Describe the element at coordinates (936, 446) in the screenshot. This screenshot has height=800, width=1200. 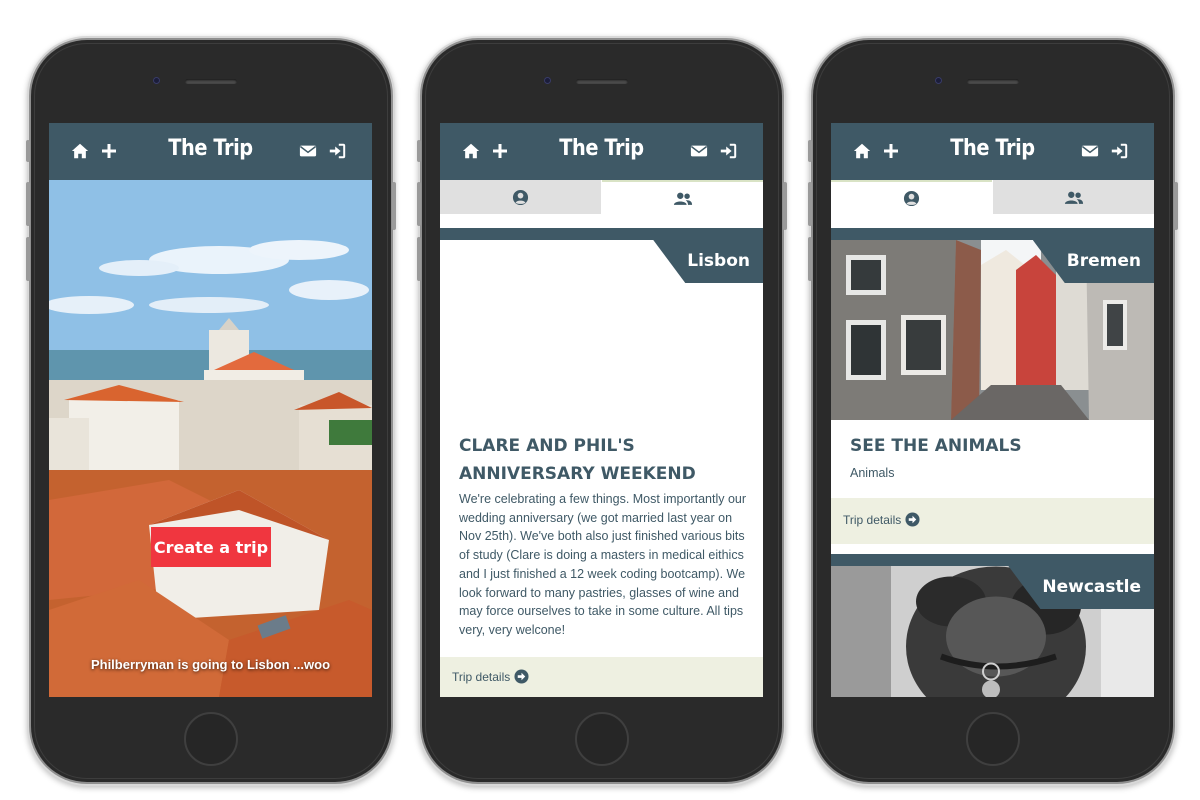
I see `trip-title: SEE THE ANIMALS` at that location.